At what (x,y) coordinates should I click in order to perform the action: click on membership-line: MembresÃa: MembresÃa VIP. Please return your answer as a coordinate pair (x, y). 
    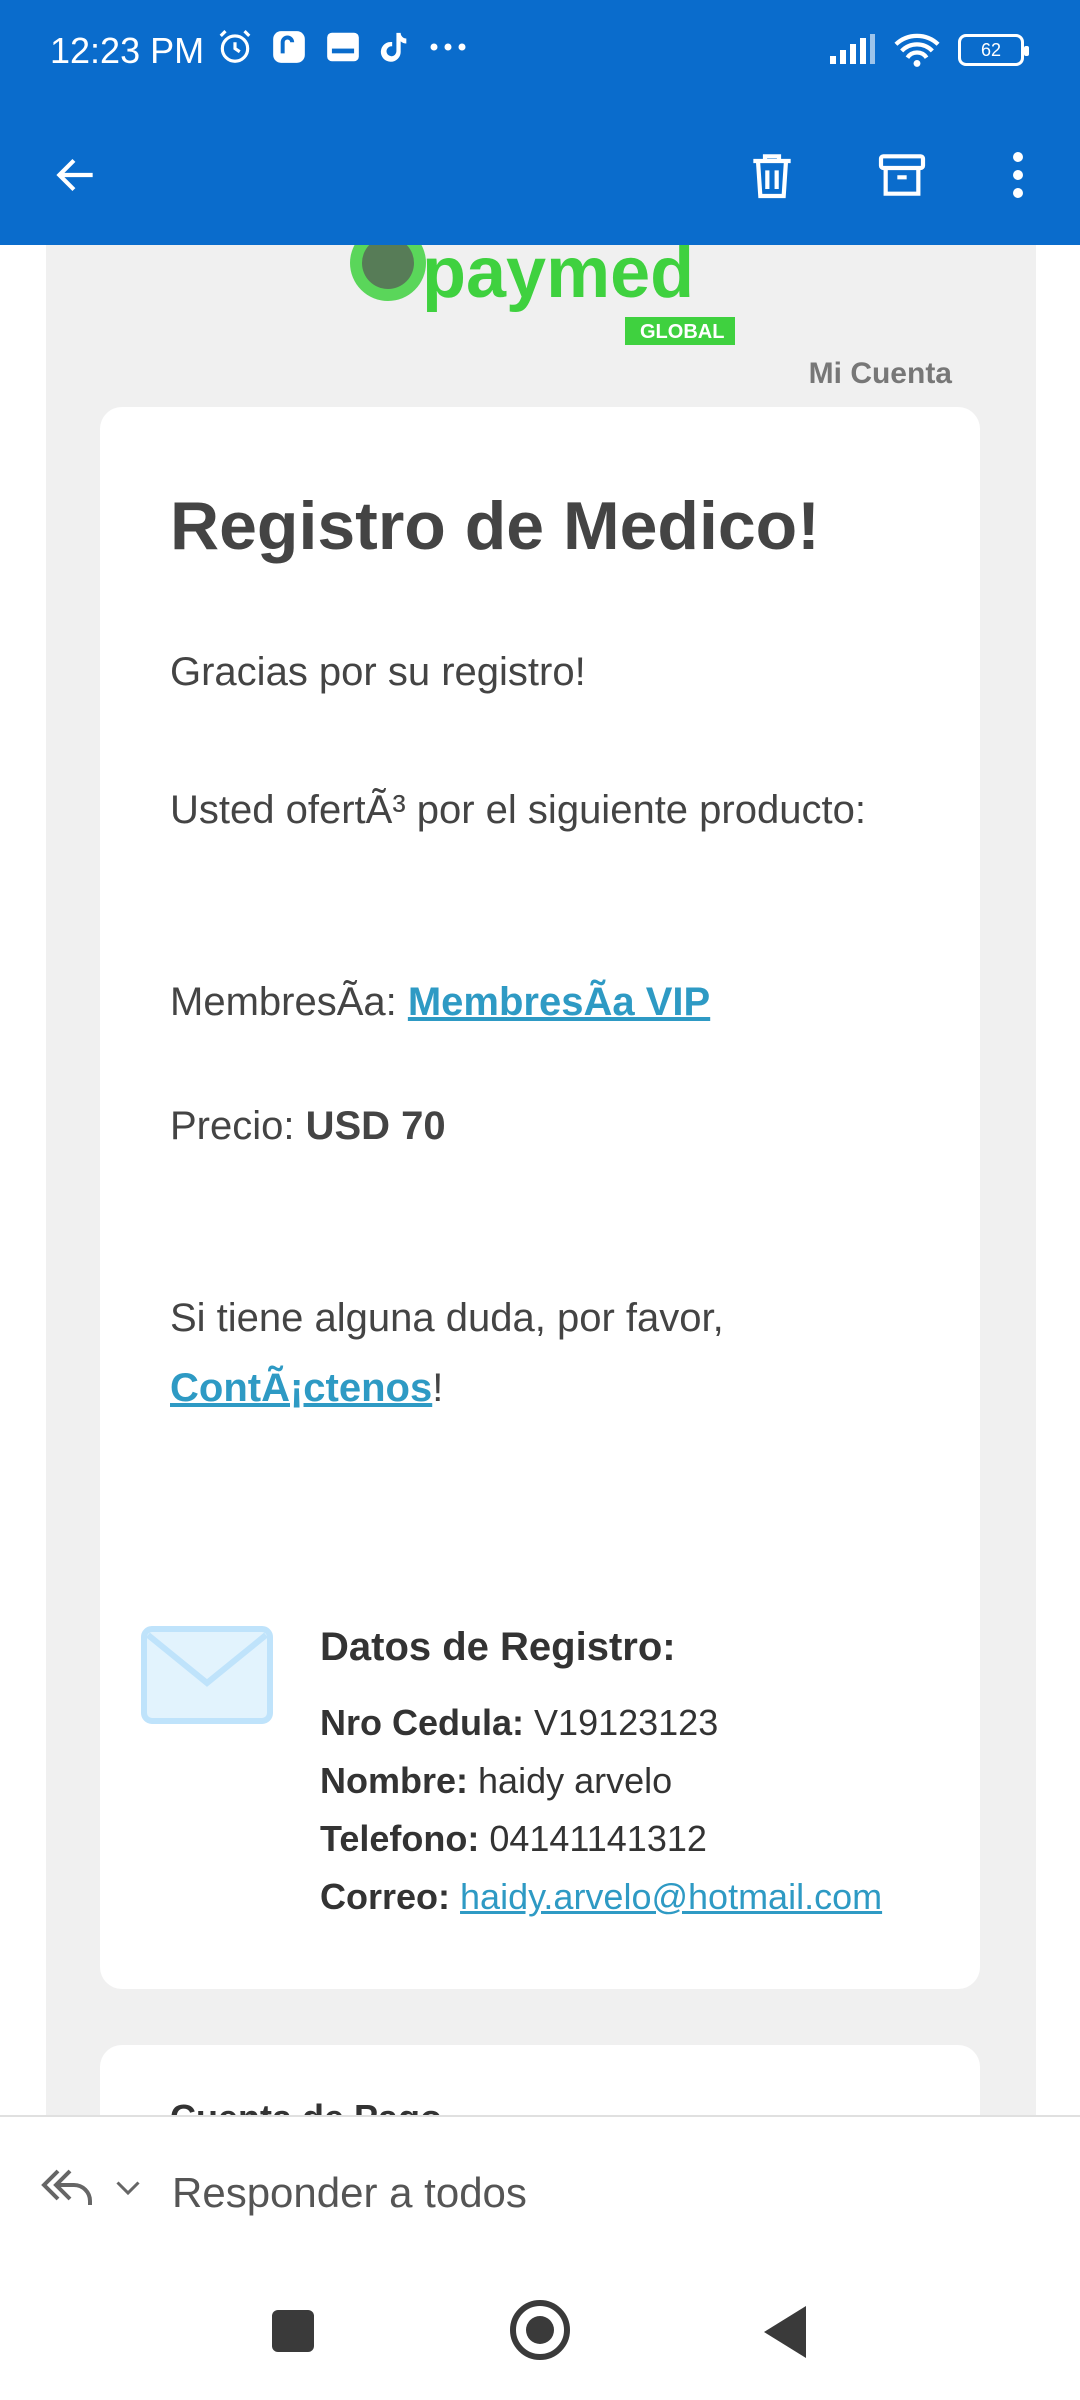
    Looking at the image, I should click on (540, 1002).